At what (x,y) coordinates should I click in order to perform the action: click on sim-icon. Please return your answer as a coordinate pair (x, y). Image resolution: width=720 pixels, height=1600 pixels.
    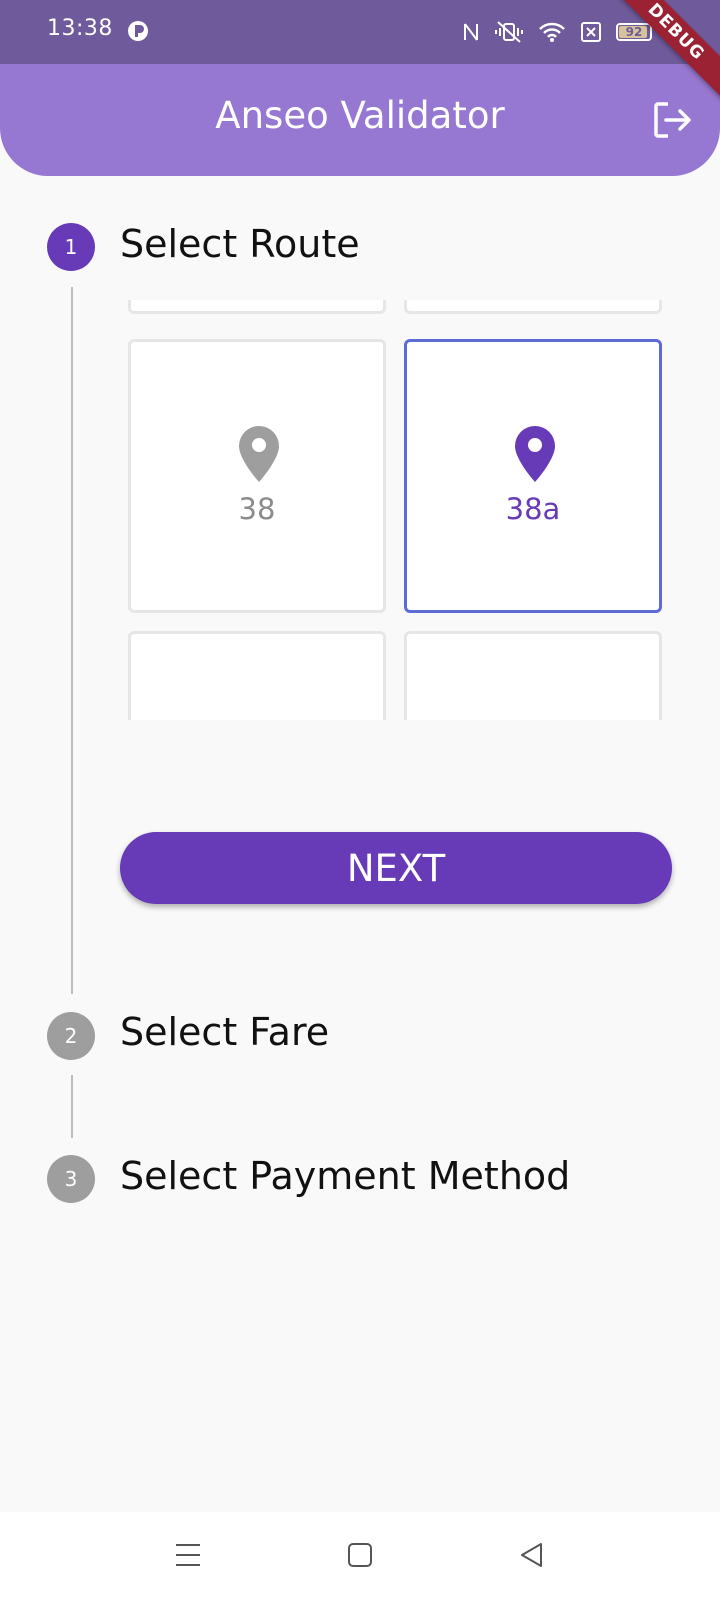
    Looking at the image, I should click on (591, 32).